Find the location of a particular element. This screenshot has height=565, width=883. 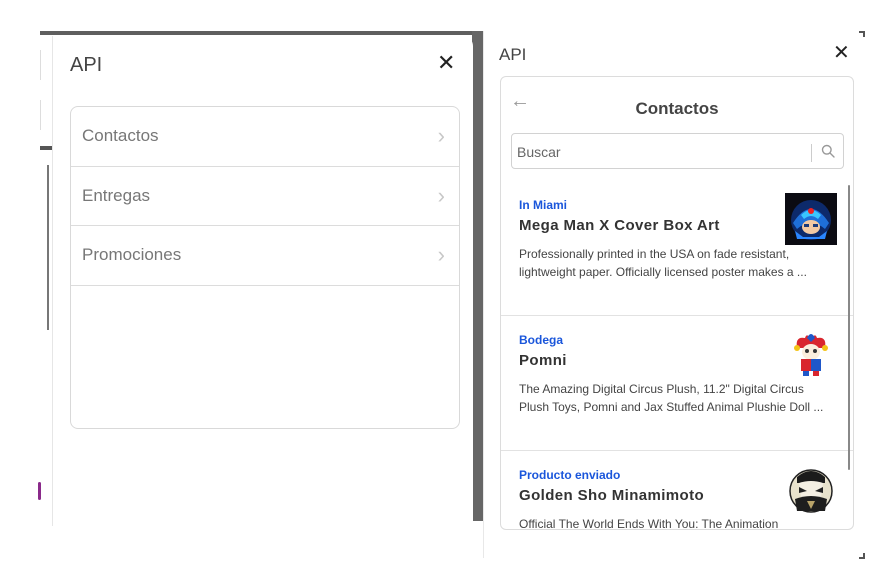

search-input is located at coordinates (663, 152).